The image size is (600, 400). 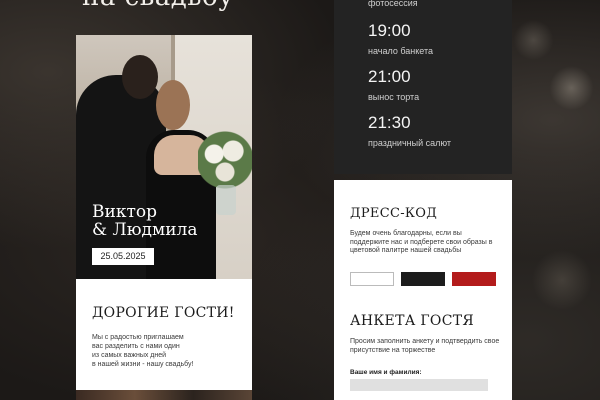 I want to click on swatch-black, so click(x=423, y=279).